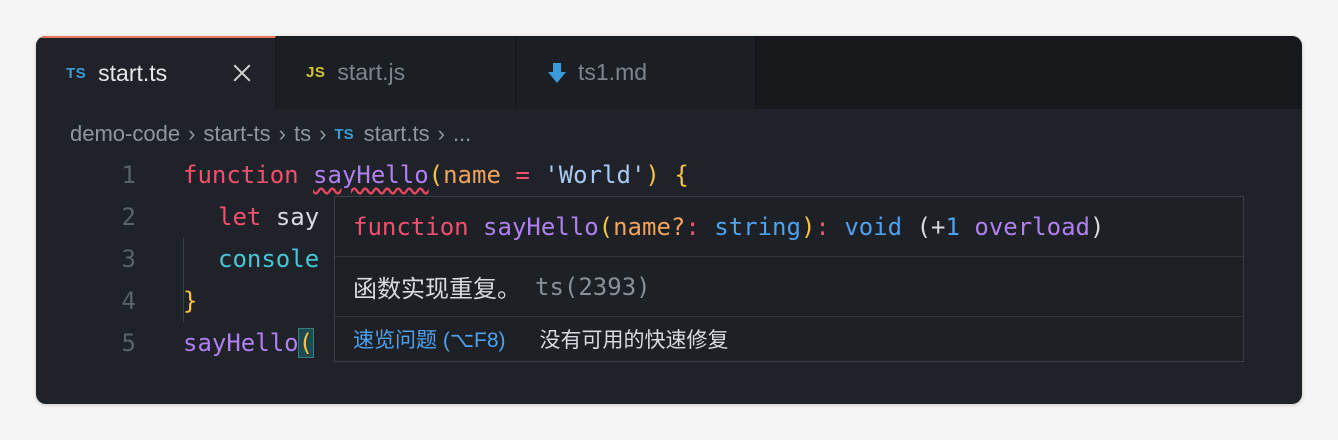 The image size is (1338, 440). Describe the element at coordinates (522, 175) in the screenshot. I see `operator: =` at that location.